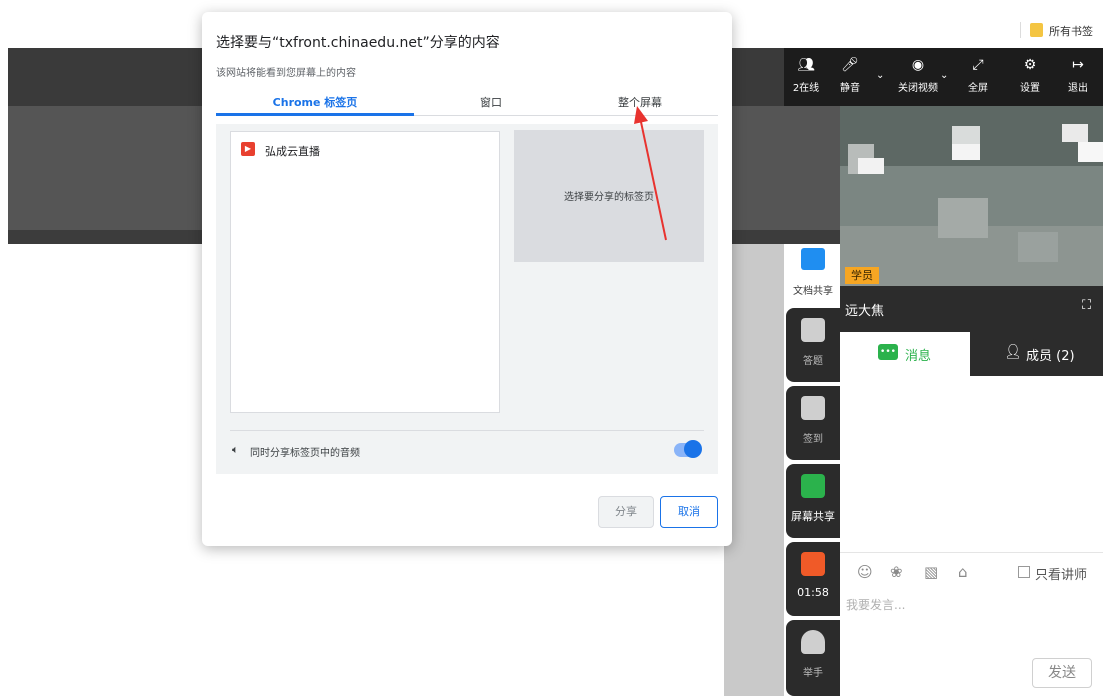 This screenshot has height=696, width=1103. Describe the element at coordinates (315, 114) in the screenshot. I see `active-tab-indicator` at that location.